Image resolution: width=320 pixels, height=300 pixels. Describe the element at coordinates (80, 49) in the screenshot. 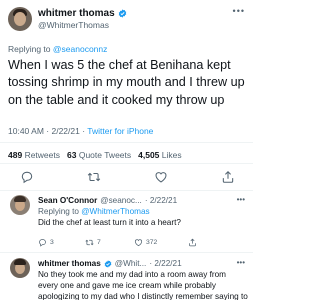

I see `replying-to-link: @seanoconnz` at that location.